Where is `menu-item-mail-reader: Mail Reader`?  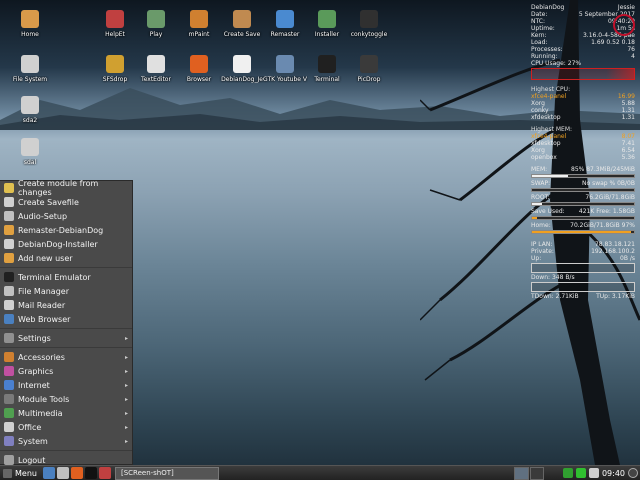
menu-item-mail-reader: Mail Reader is located at coordinates (66, 305).